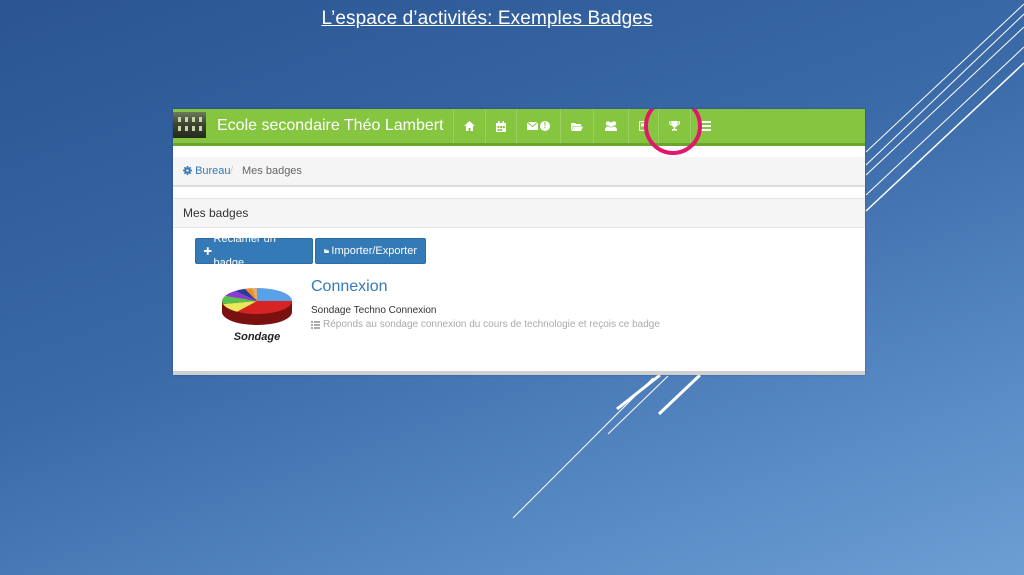 This screenshot has width=1024, height=575. I want to click on breadcrumb-home-label: Bureau, so click(213, 171).